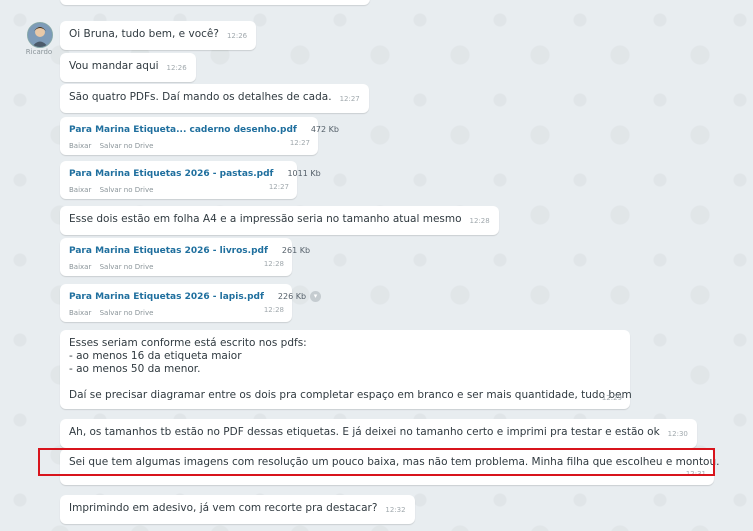  What do you see at coordinates (168, 251) in the screenshot?
I see `file-name: Para Marina Etiquetas 2026 - livros.pdf` at bounding box center [168, 251].